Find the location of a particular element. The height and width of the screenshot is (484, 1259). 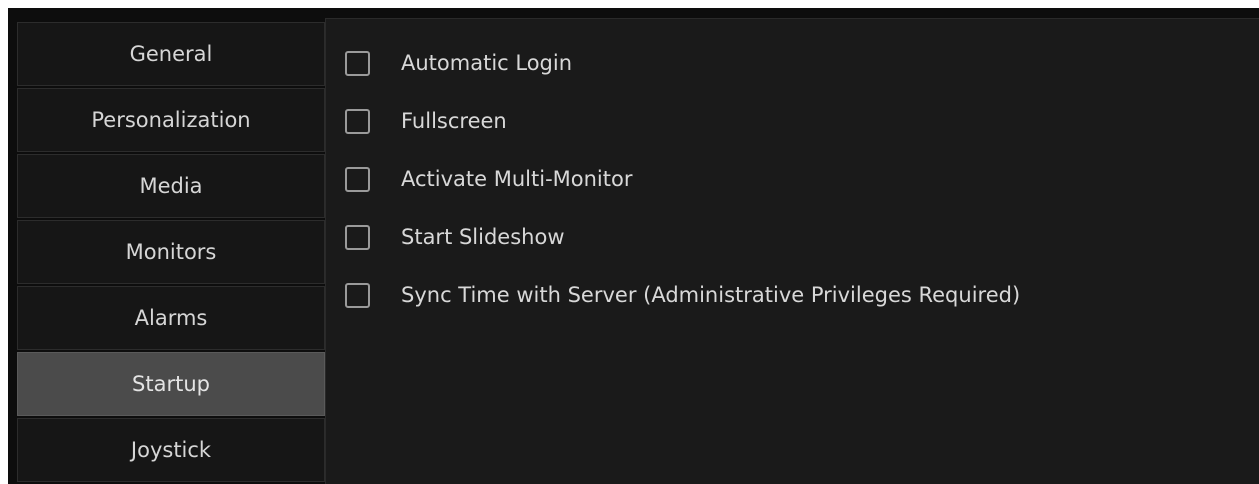

sidebar-item-label: Monitors is located at coordinates (171, 252).